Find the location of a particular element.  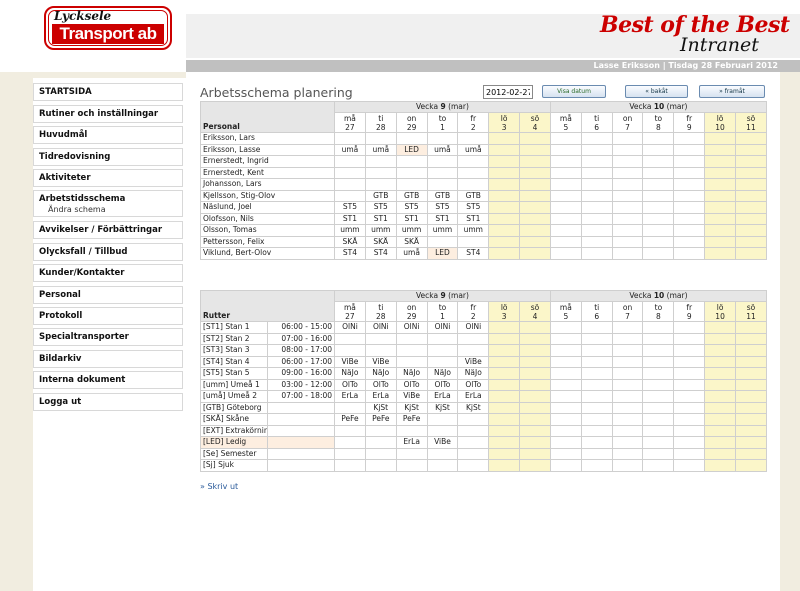

sidebar-item-interna-dokument: Interna dokument is located at coordinates (108, 380).